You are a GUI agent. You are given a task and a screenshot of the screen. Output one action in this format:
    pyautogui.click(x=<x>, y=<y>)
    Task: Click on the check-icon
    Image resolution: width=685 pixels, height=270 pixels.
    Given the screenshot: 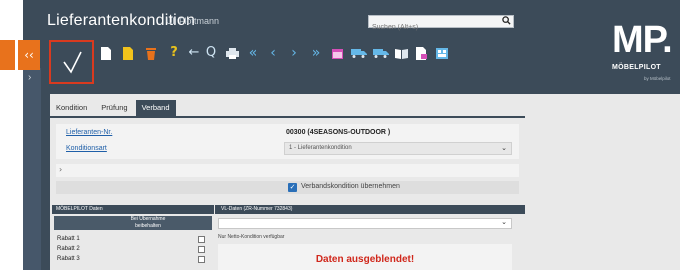 What is the action you would take?
    pyautogui.click(x=72, y=62)
    